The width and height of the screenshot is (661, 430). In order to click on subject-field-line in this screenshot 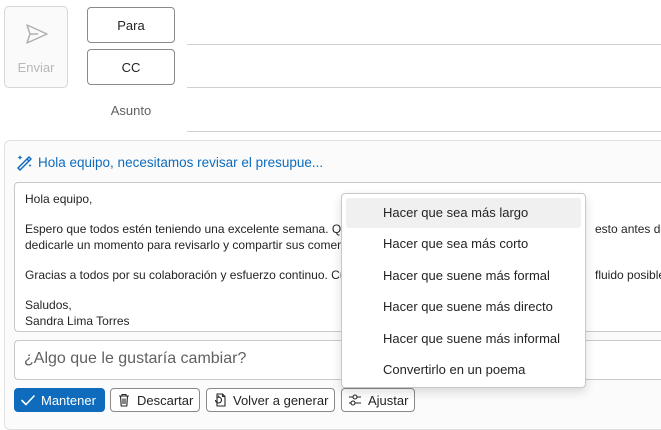, I will do `click(424, 131)`.